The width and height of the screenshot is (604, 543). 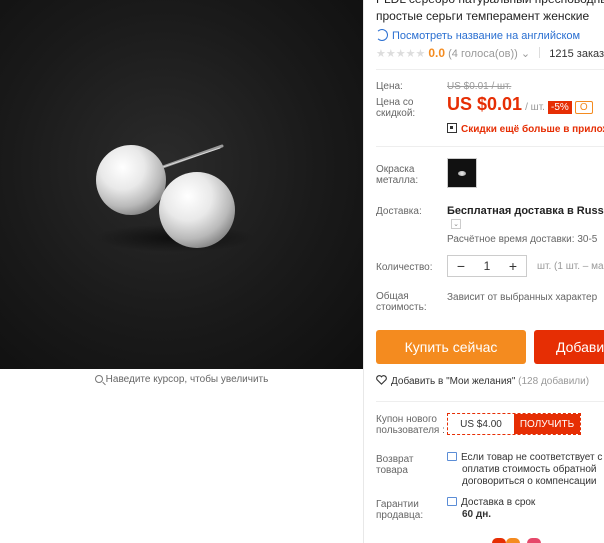 I want to click on rating-row: ★★★★★ 0.0 (4 голоса(ов)) ⌄ 1215 заказ, so click(x=490, y=53).